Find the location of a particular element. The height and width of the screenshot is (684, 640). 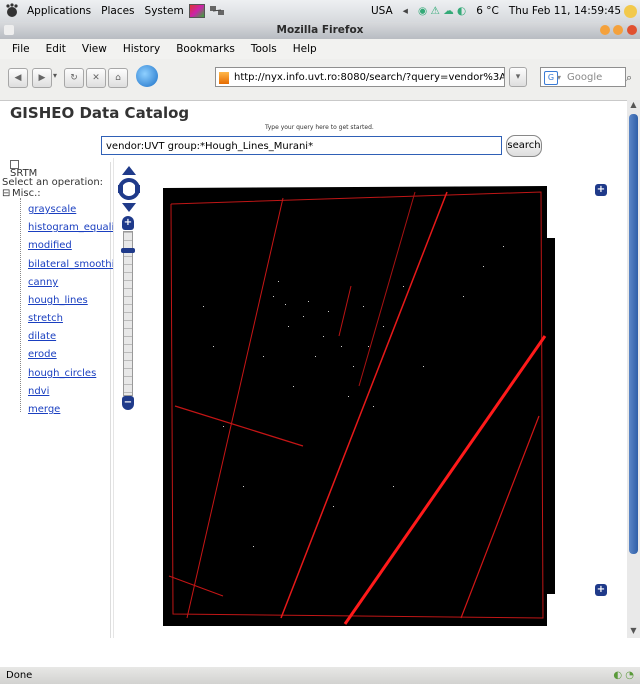

query-hint: Type your query here to get started. is located at coordinates (319, 127).